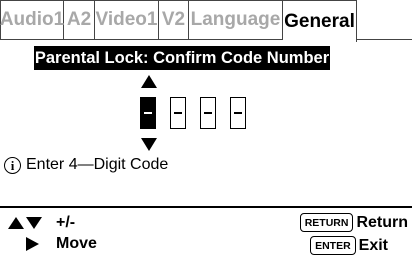 The height and width of the screenshot is (260, 412). I want to click on tab-v2: V2, so click(174, 20).